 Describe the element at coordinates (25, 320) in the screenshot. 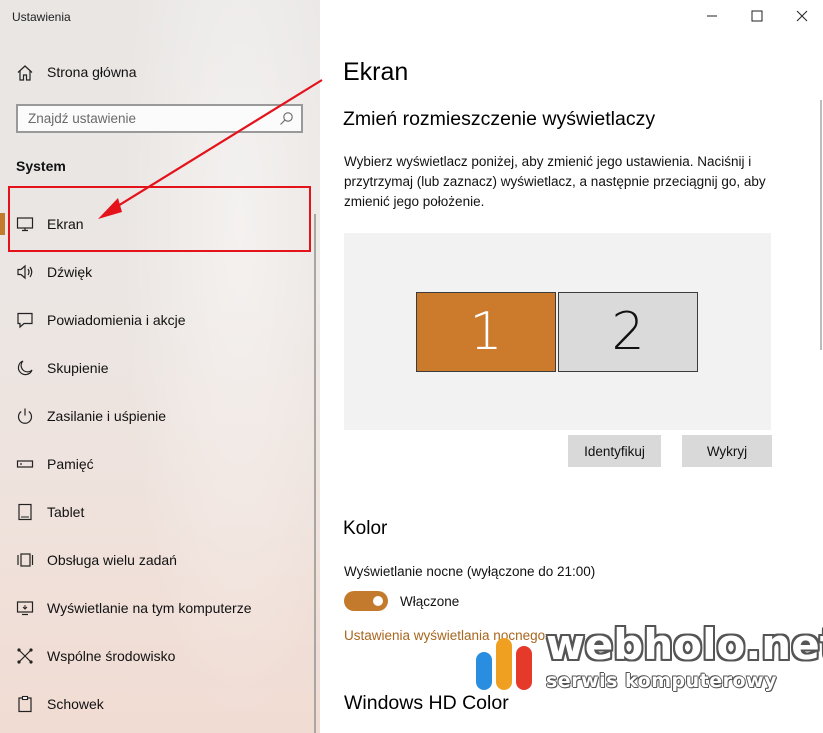

I see `notification-icon` at that location.